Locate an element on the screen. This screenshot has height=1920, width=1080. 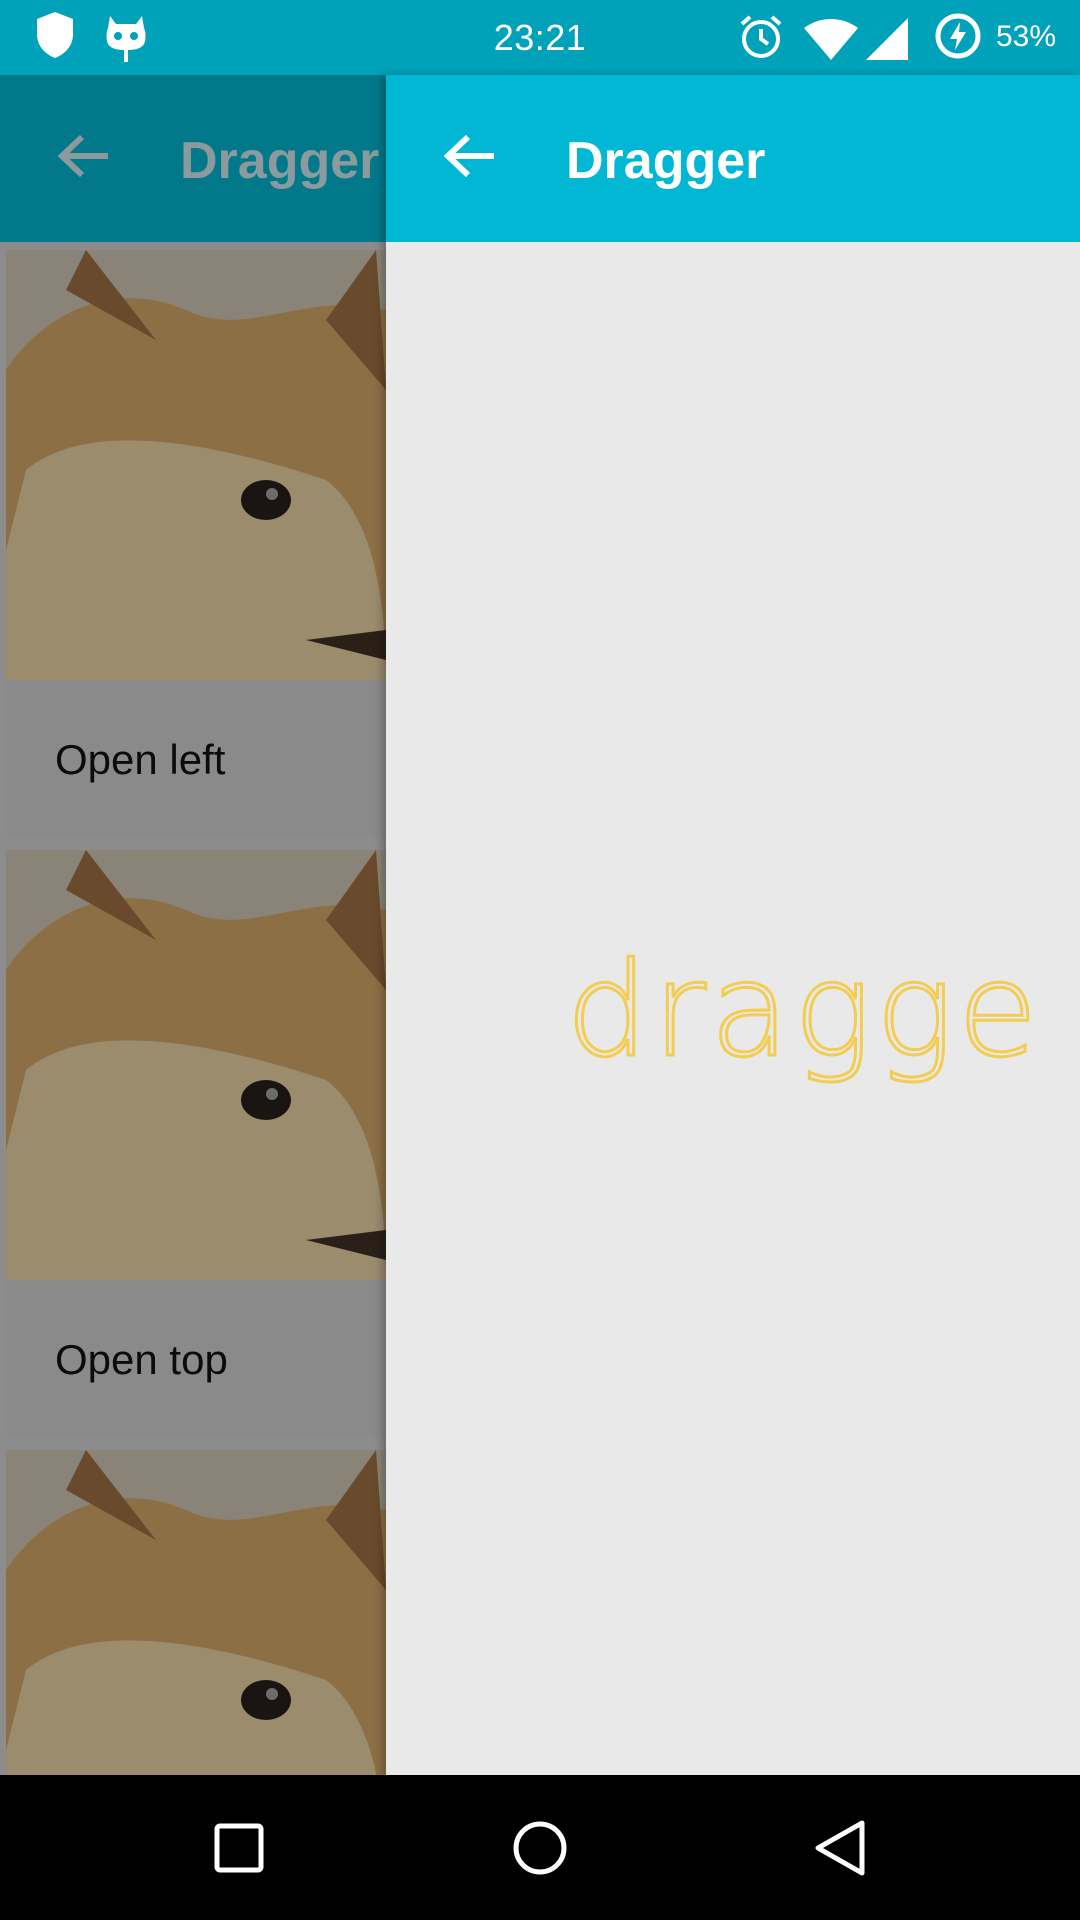
dragger-logo: dragger is located at coordinates (806, 1010).